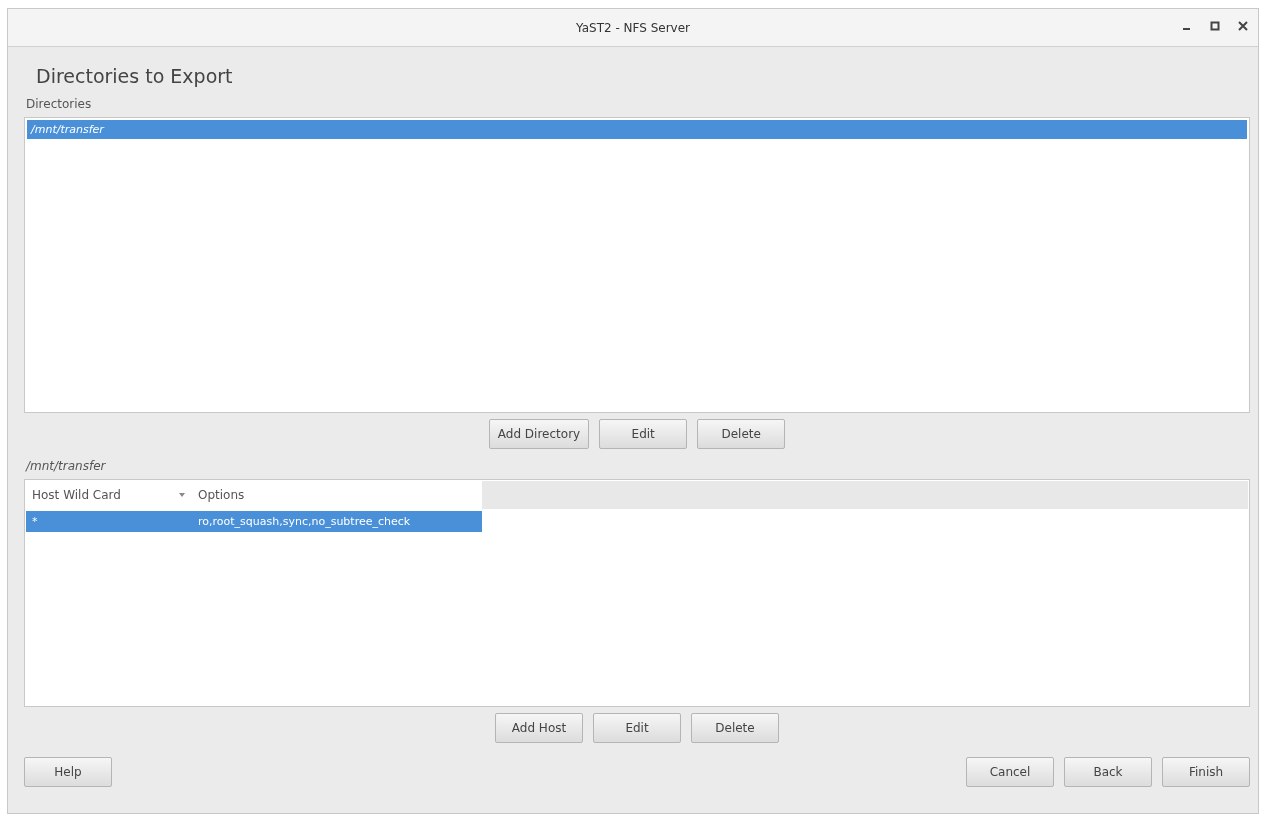 The image size is (1265, 814). I want to click on table-label: /mnt/transfer, so click(66, 466).